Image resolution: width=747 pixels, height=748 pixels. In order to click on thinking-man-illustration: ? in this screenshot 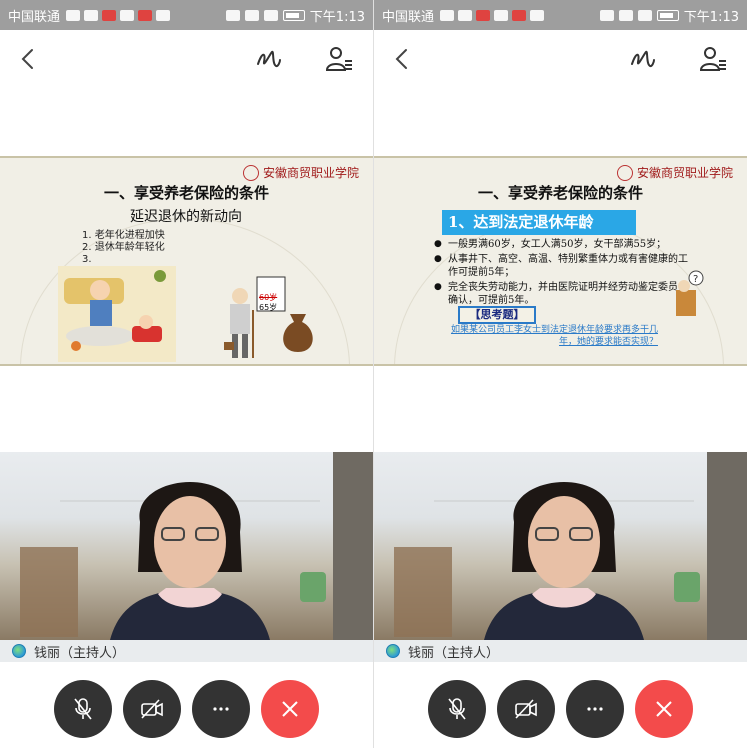, I will do `click(690, 293)`.